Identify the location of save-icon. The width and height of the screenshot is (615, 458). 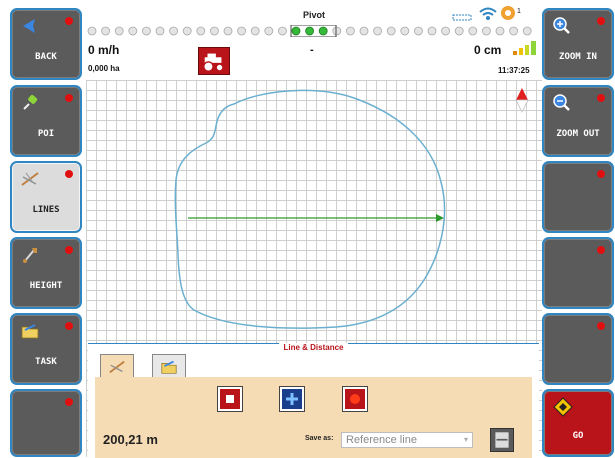
(502, 440).